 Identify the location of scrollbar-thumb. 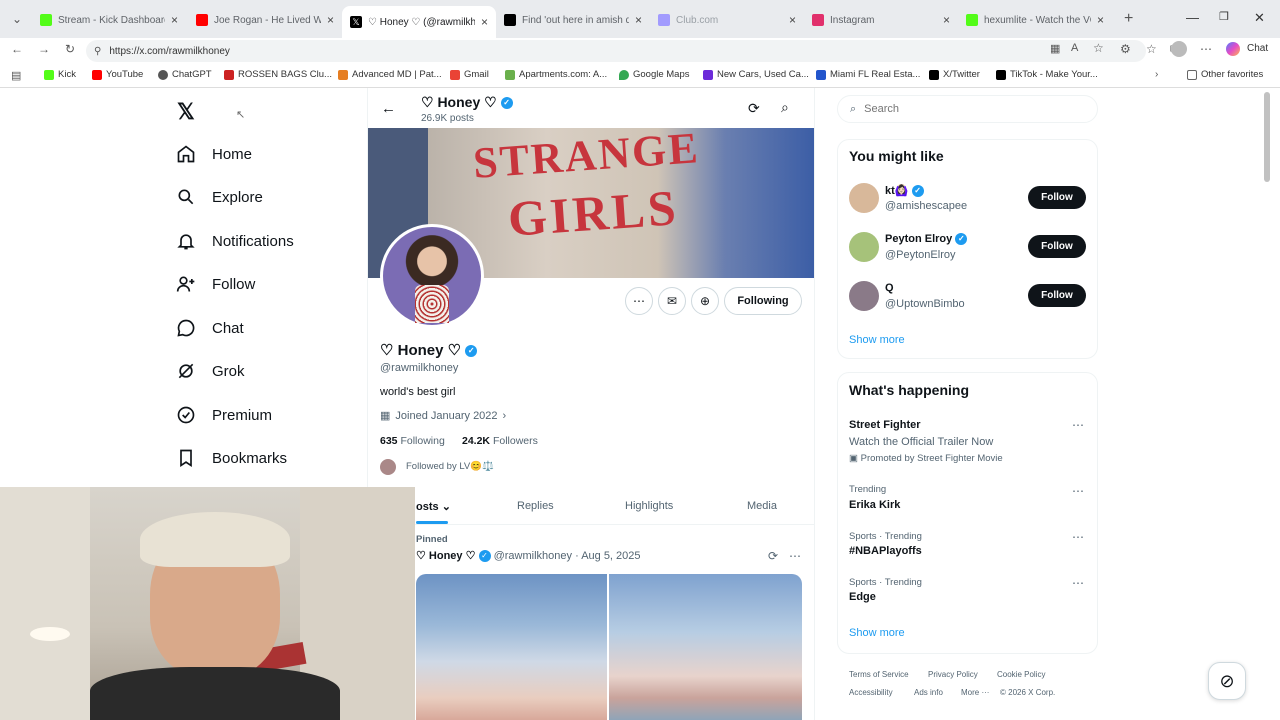
(1267, 137).